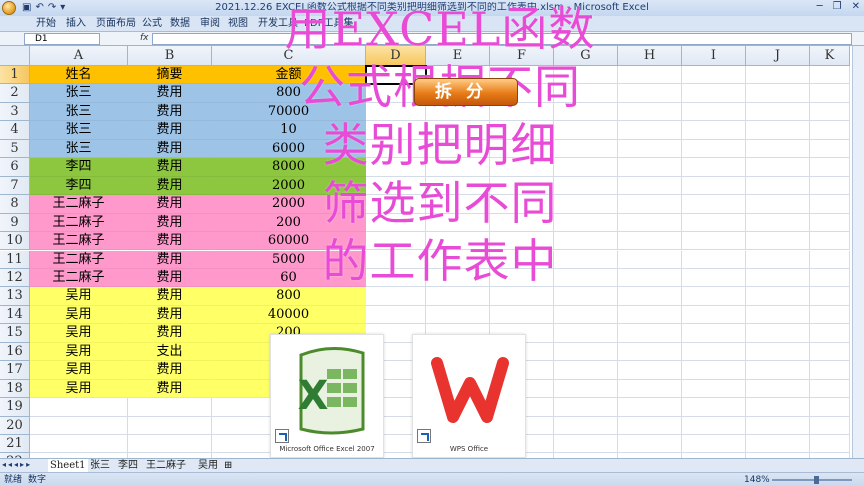  What do you see at coordinates (586, 130) in the screenshot?
I see `cell-g4` at bounding box center [586, 130].